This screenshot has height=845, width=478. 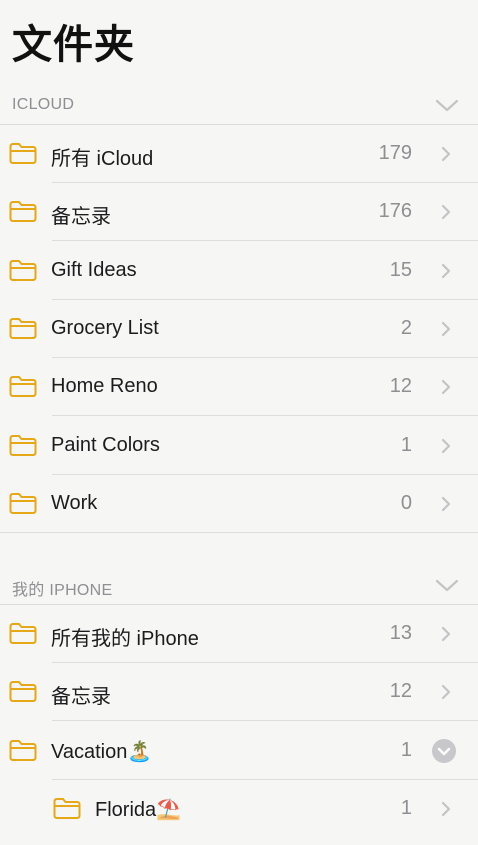 I want to click on folder-row: 所有我的 iPhone 13, so click(x=239, y=634).